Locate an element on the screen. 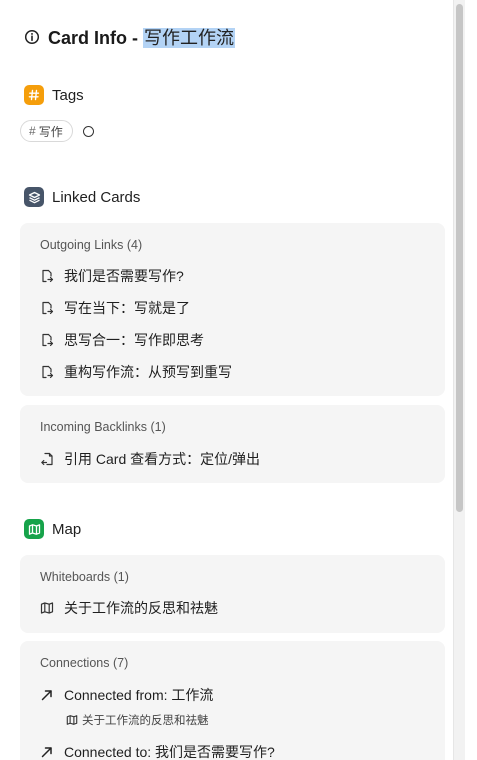 The width and height of the screenshot is (477, 760). tag-label: 写作 is located at coordinates (50, 131).